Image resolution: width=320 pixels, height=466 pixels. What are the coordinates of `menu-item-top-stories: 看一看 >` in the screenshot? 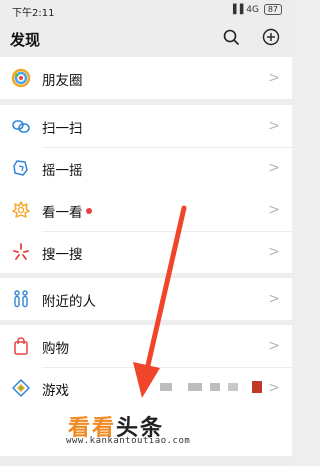 It's located at (146, 210).